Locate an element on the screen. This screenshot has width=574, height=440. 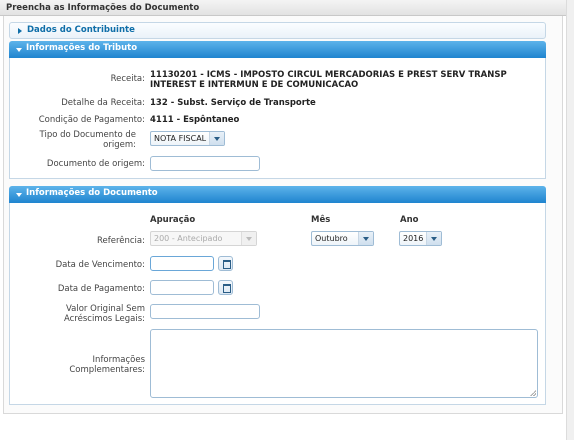
chevron-right-icon is located at coordinates (20, 31).